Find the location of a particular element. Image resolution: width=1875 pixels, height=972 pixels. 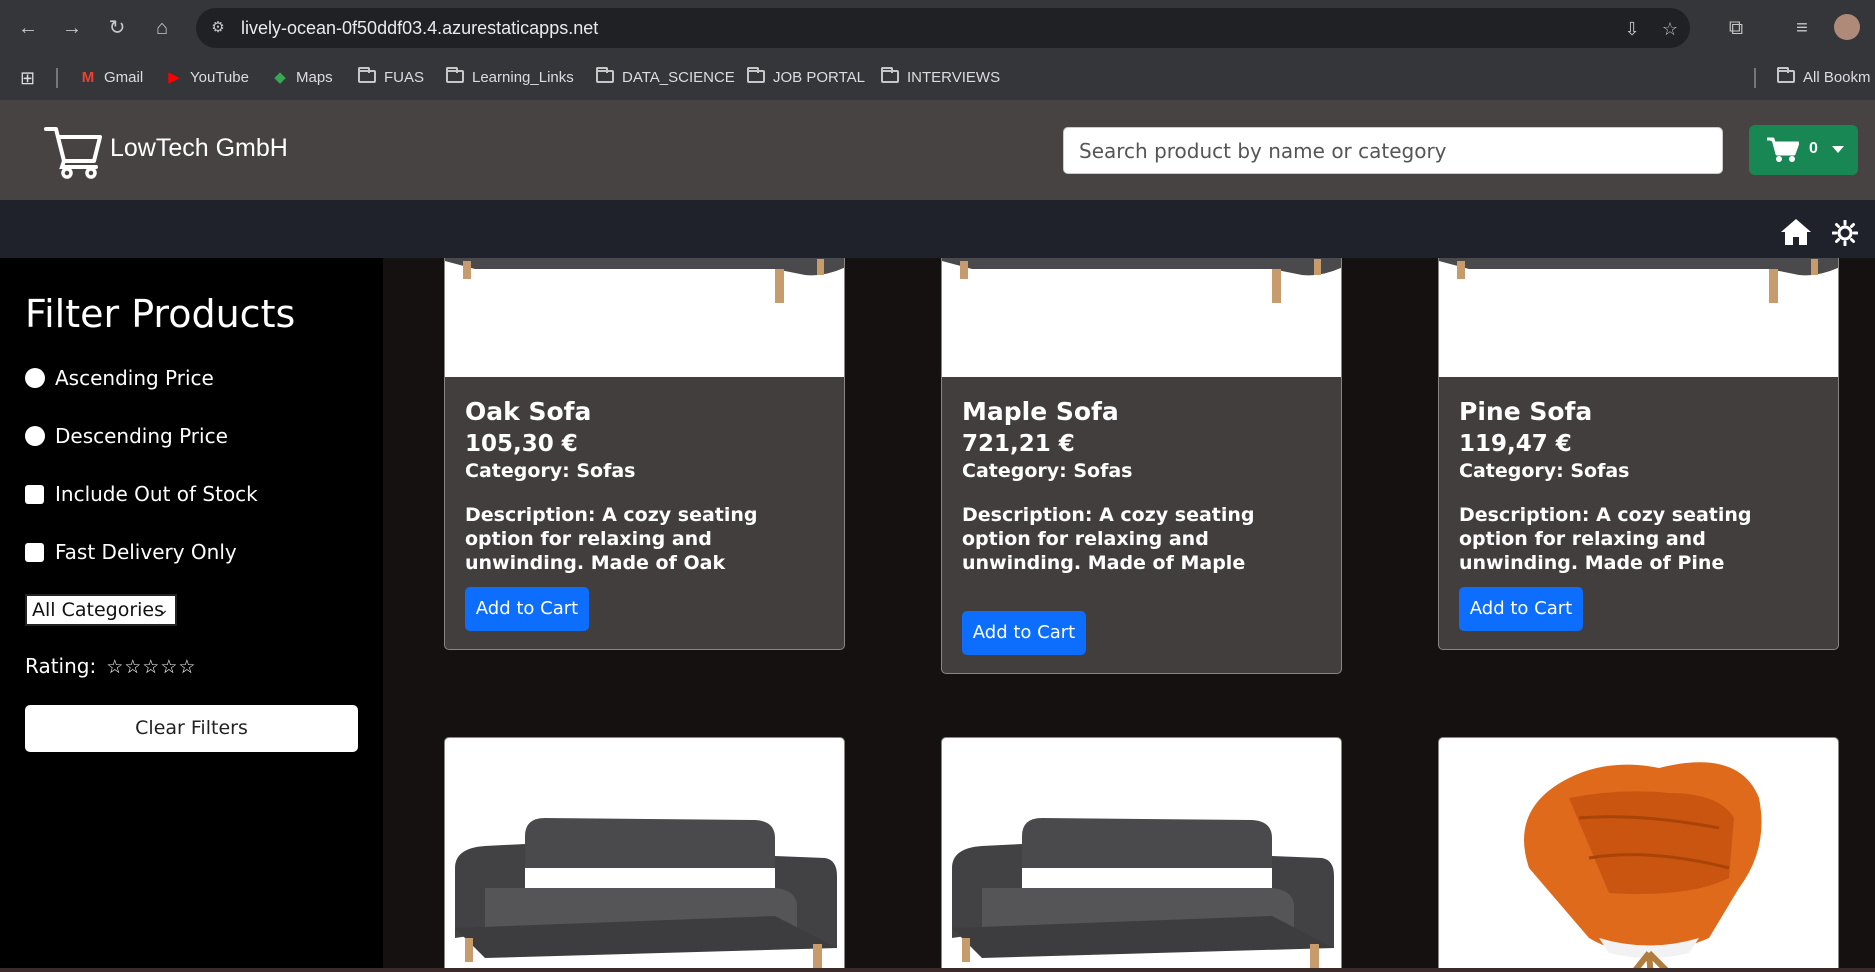

chevron-down-icon is located at coordinates (1838, 149).